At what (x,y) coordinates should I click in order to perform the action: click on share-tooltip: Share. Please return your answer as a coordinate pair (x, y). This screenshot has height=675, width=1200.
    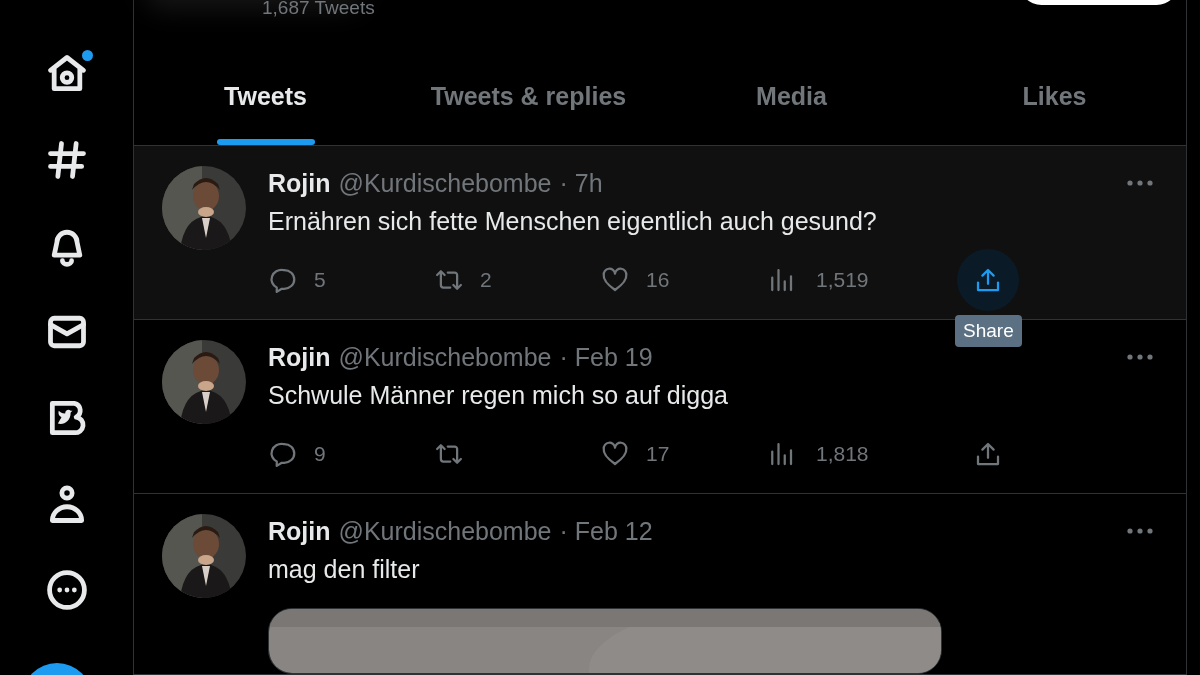
    Looking at the image, I should click on (988, 330).